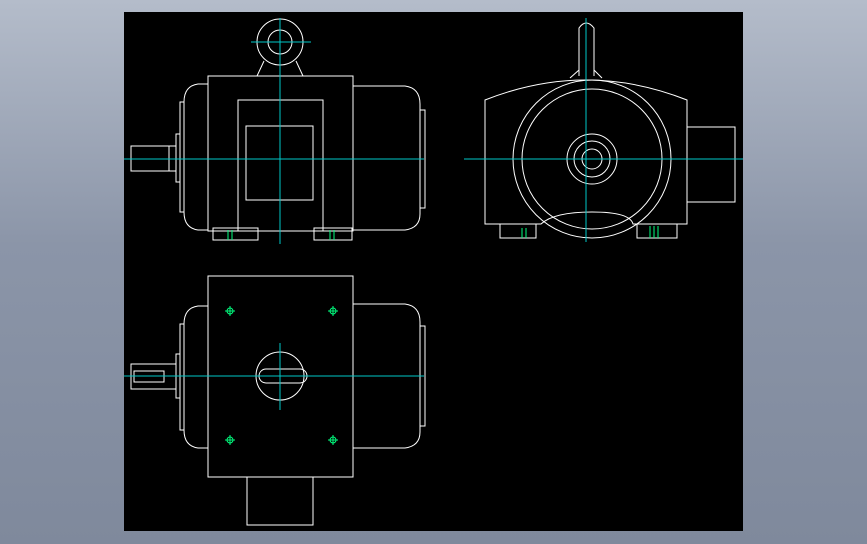  What do you see at coordinates (275, 131) in the screenshot?
I see `front-view` at bounding box center [275, 131].